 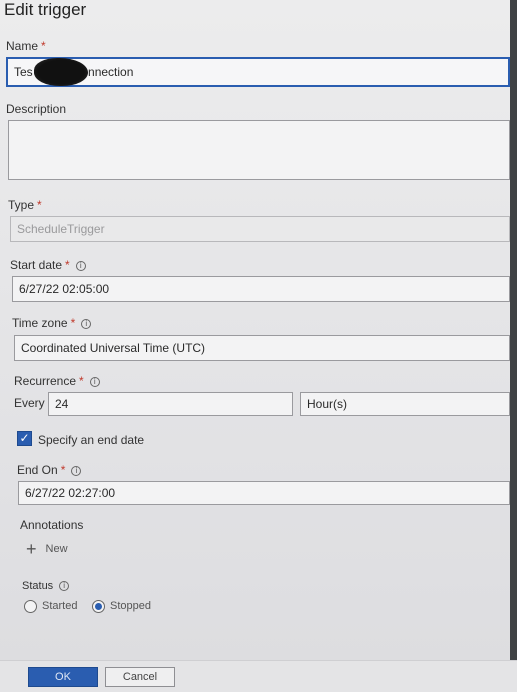 I want to click on redaction-scribble, so click(x=61, y=72).